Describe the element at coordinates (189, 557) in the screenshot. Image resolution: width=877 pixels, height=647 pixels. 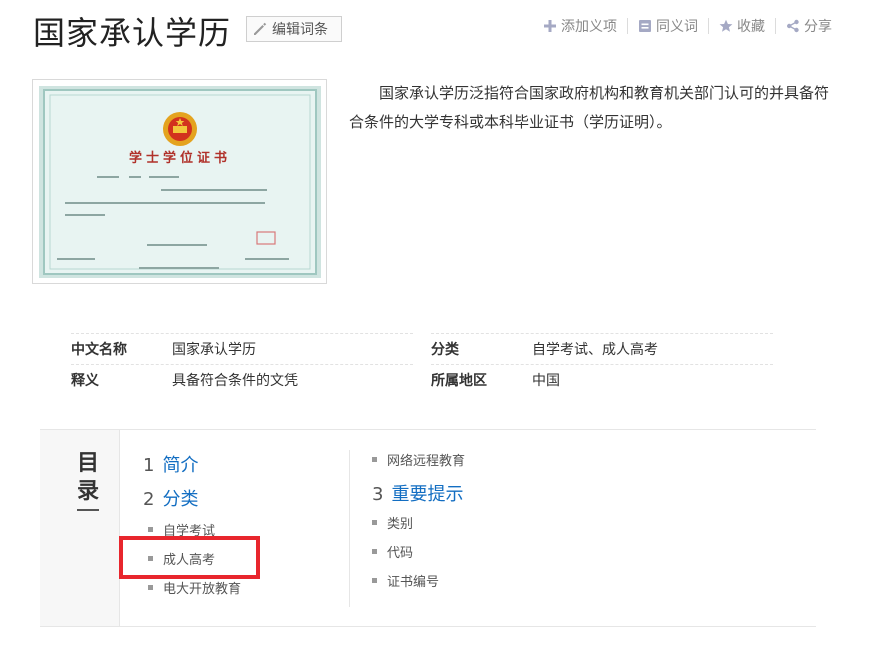
I see `highlight-annotation-box` at that location.